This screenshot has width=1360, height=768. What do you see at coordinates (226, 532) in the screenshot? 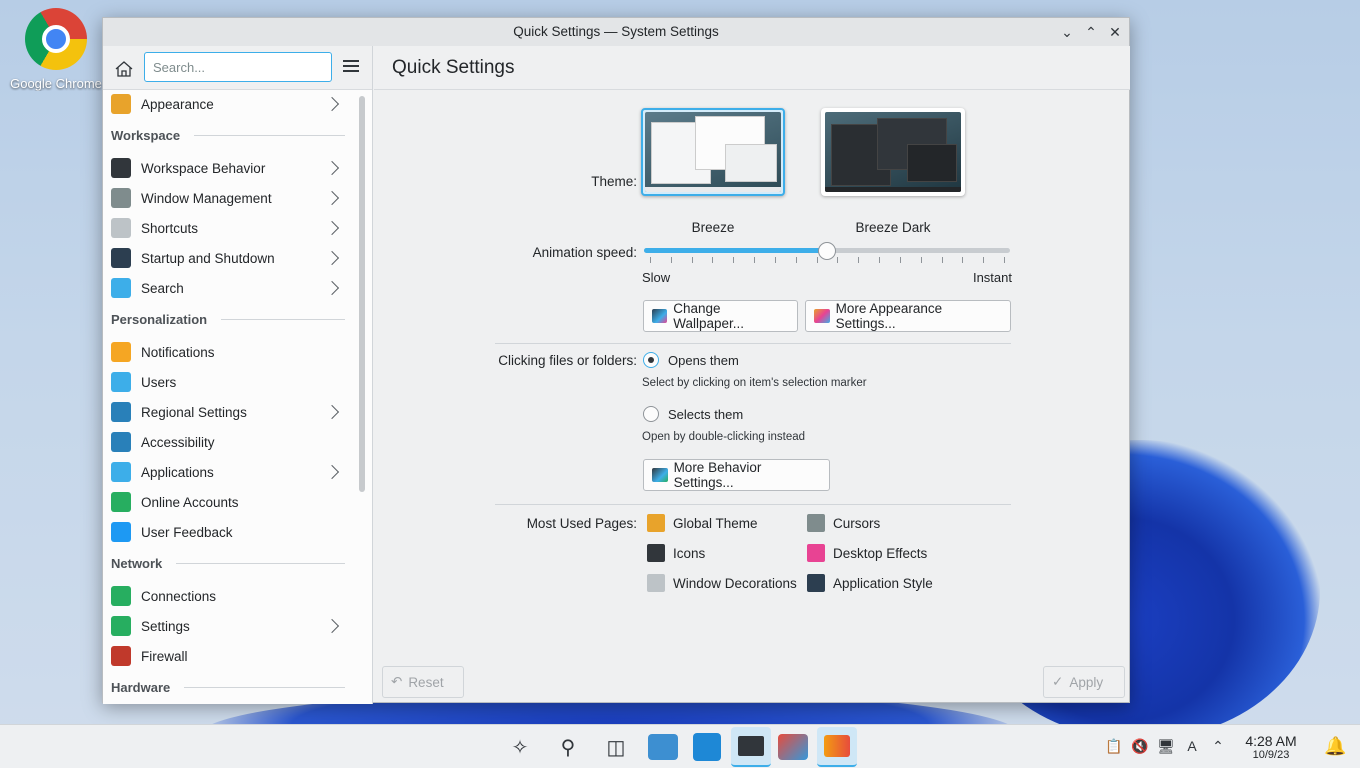
I see `sidebar-item-user-feedback: User Feedback` at bounding box center [226, 532].